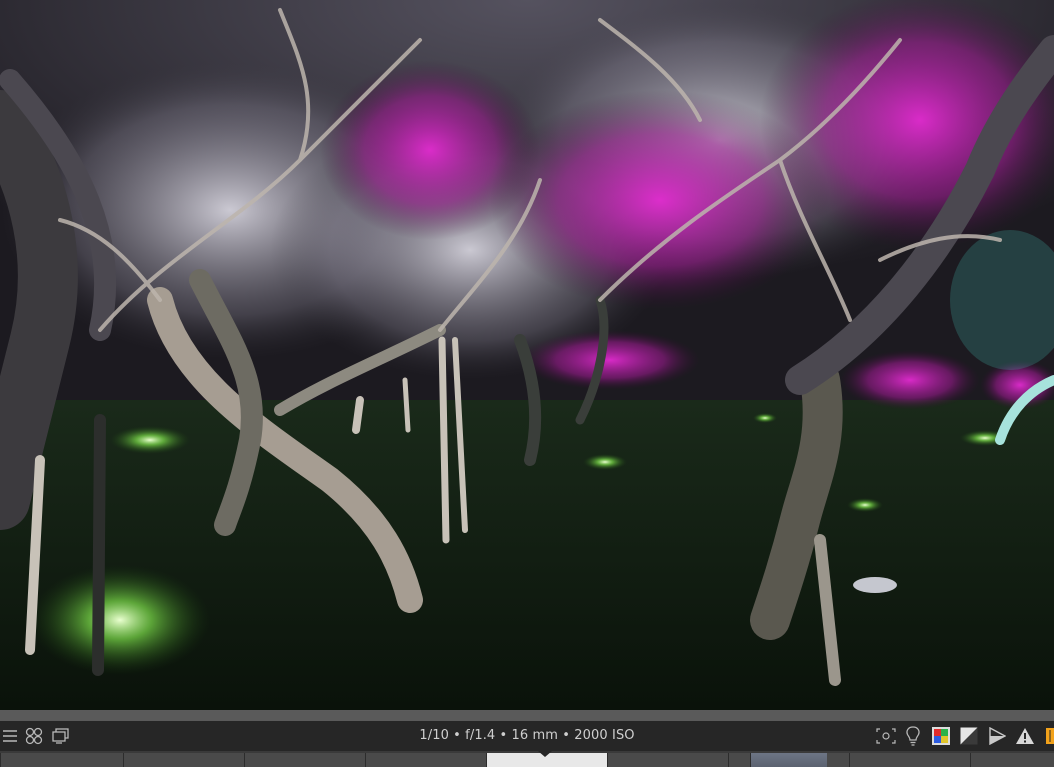  Describe the element at coordinates (527, 759) in the screenshot. I see `filmstrip` at that location.